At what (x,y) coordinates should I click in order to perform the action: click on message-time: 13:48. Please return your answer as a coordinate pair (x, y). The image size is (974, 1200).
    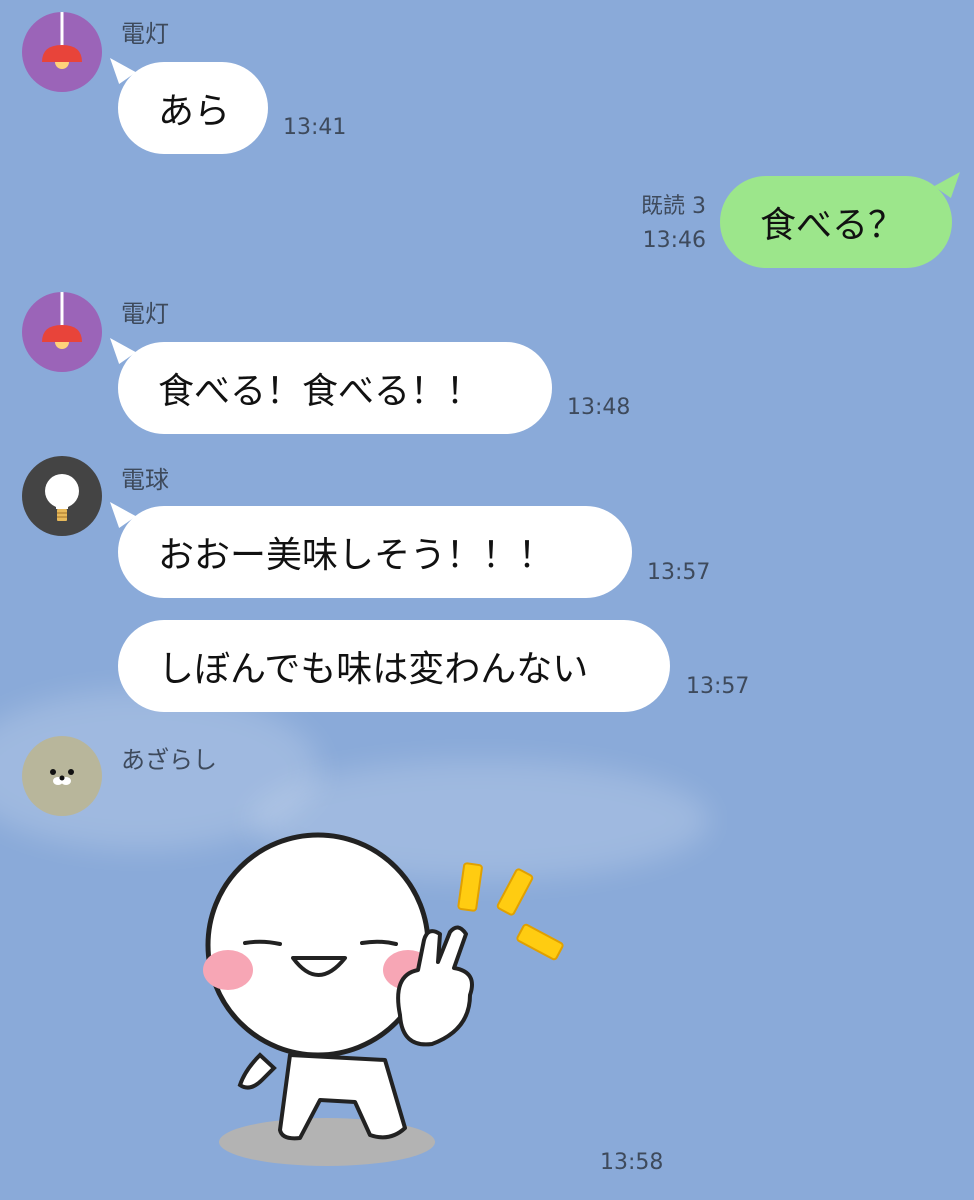
    Looking at the image, I should click on (599, 407).